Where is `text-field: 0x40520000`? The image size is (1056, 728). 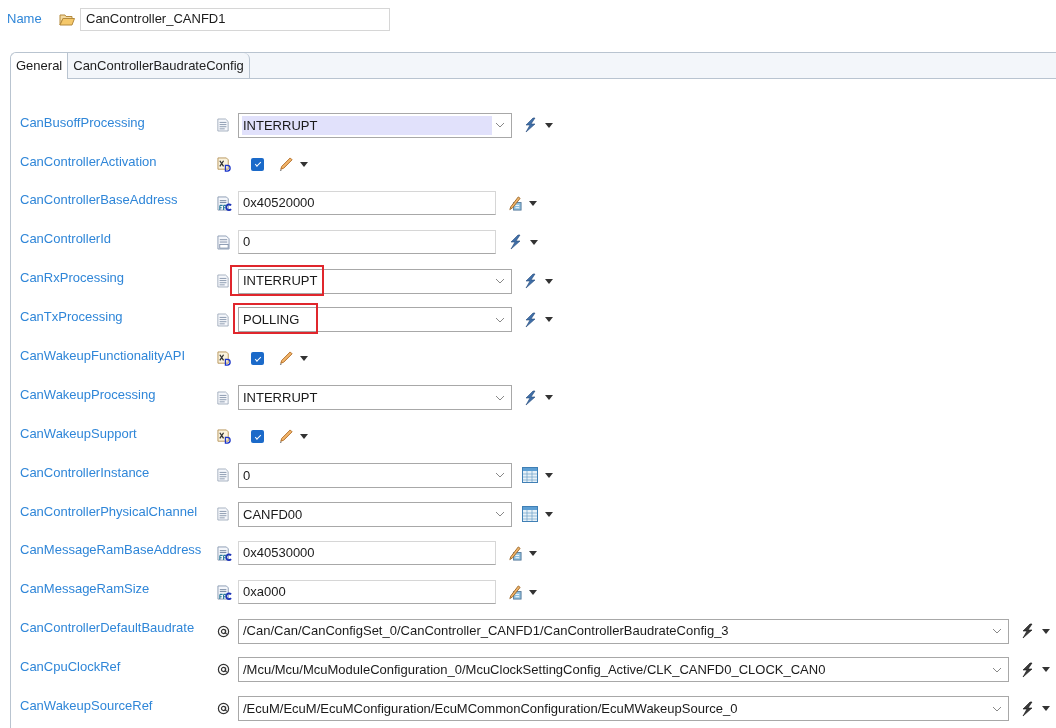 text-field: 0x40520000 is located at coordinates (367, 203).